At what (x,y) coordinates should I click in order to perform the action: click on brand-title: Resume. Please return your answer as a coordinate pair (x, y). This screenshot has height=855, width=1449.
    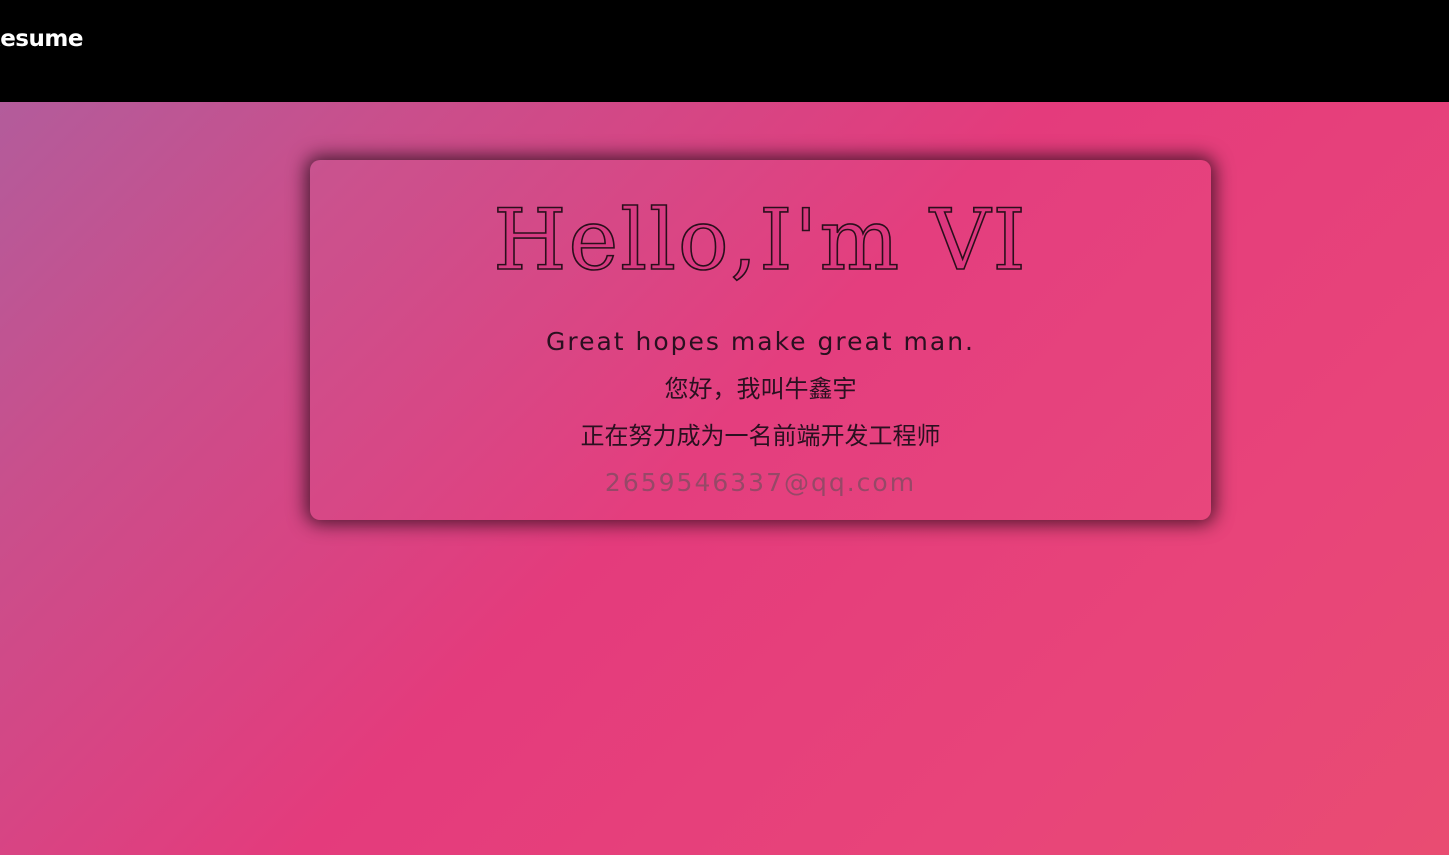
    Looking at the image, I should click on (41, 39).